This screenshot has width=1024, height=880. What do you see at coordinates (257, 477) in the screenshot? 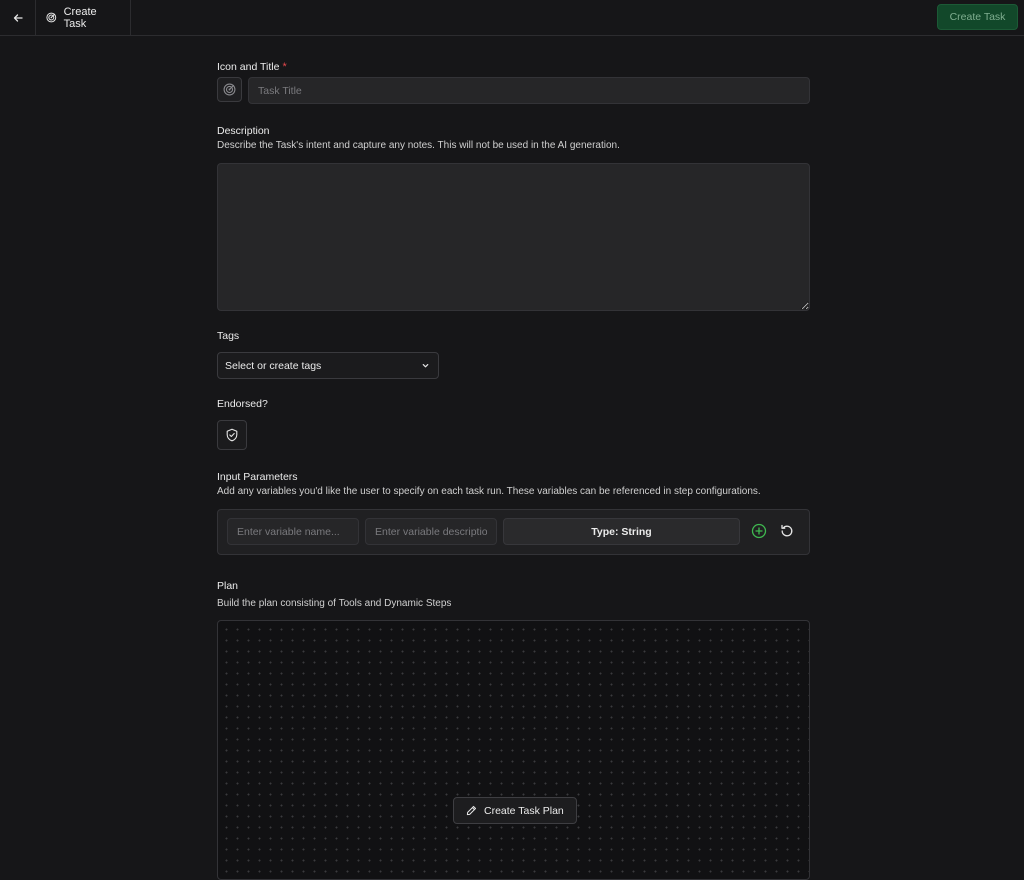
I see `input-parameters-label: Input Parameters` at bounding box center [257, 477].